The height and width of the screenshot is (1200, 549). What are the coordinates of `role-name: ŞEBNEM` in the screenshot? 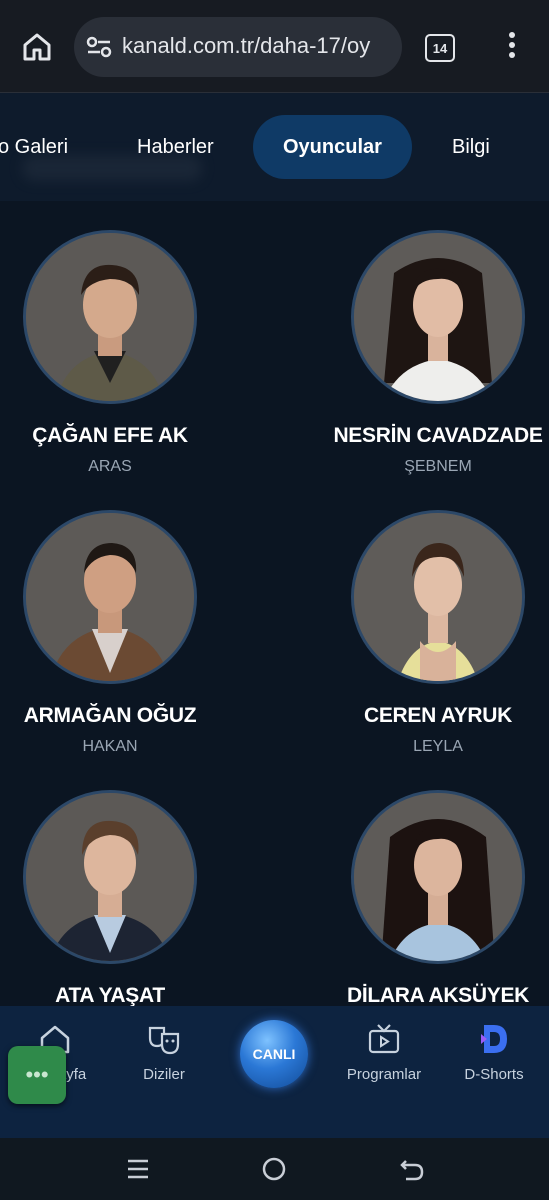 It's located at (438, 466).